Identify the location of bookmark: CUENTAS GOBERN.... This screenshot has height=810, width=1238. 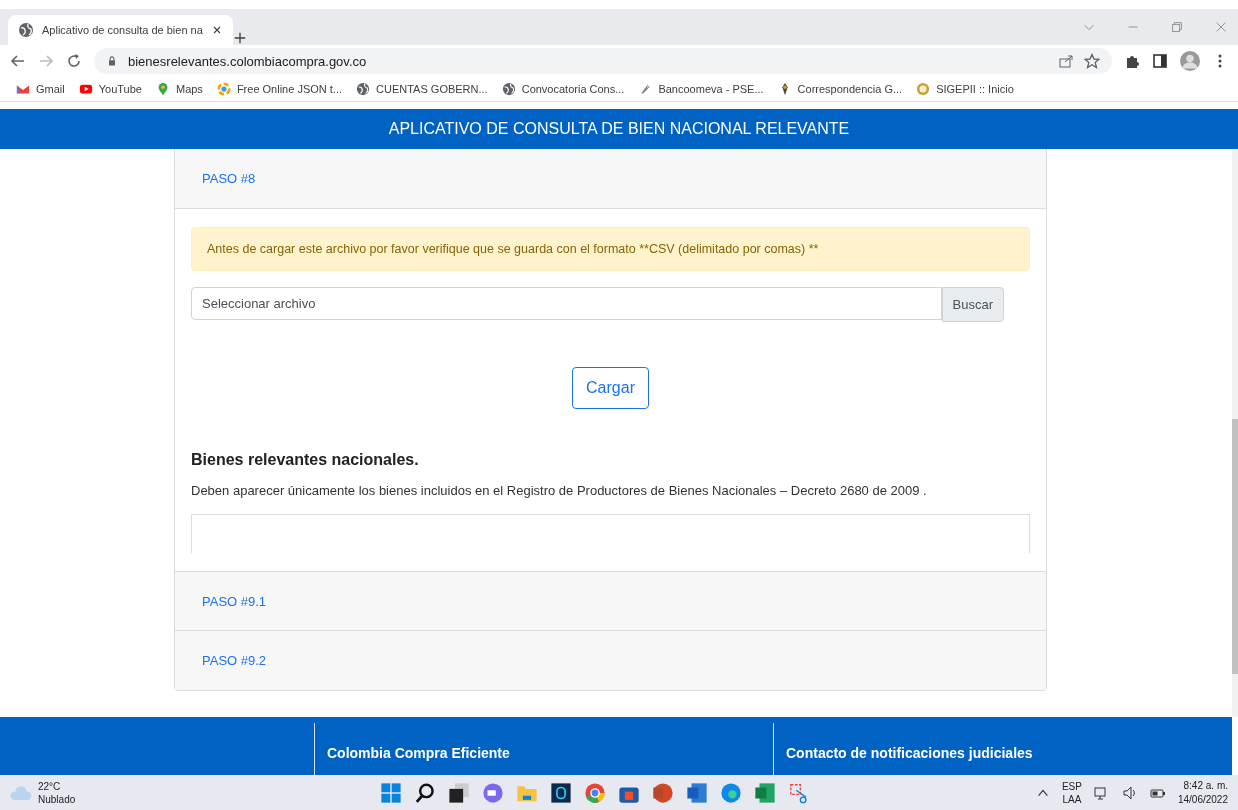
(422, 89).